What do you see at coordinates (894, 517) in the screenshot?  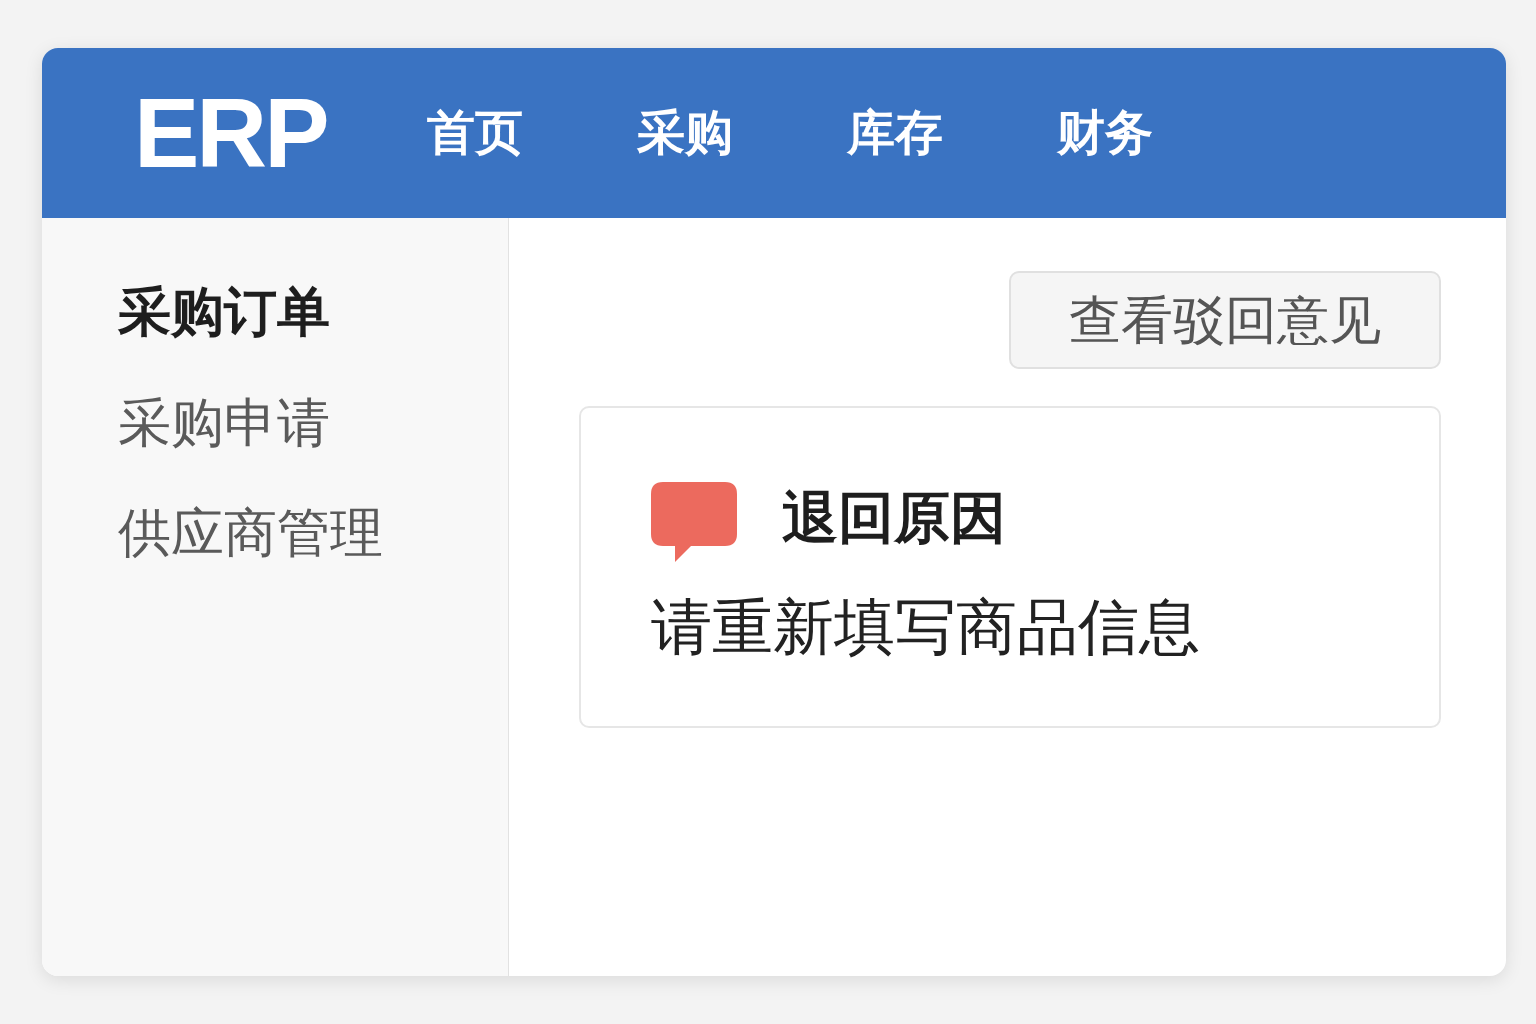 I see `card-title: 退回原因` at bounding box center [894, 517].